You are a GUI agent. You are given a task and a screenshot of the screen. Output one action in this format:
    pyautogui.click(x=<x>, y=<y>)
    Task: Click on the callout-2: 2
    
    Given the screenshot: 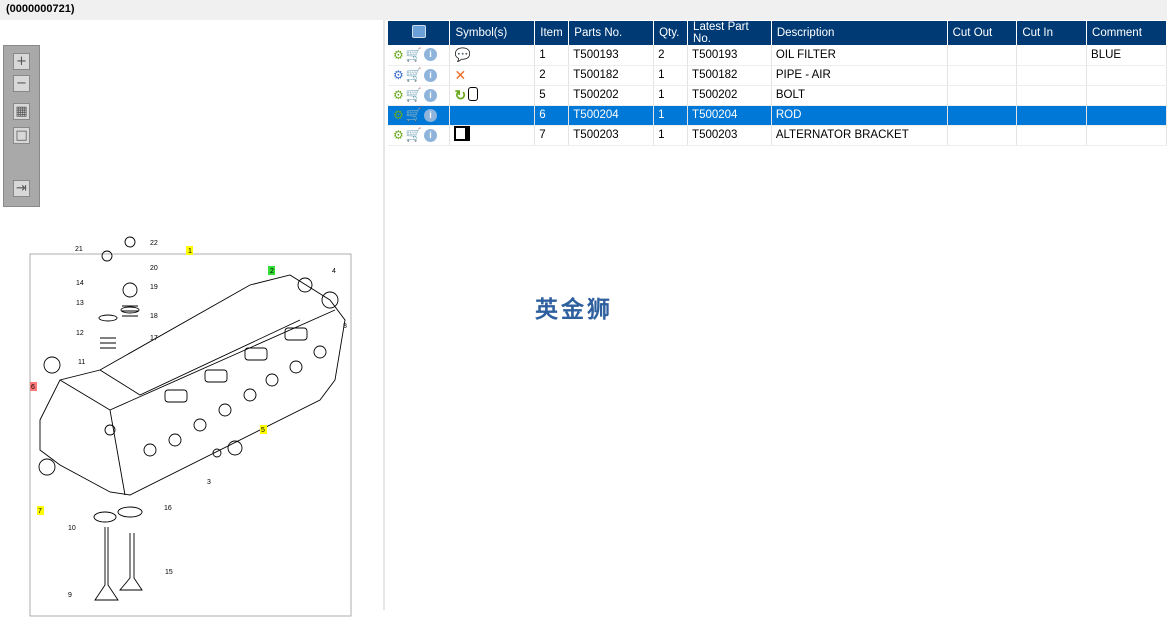 What is the action you would take?
    pyautogui.click(x=272, y=271)
    